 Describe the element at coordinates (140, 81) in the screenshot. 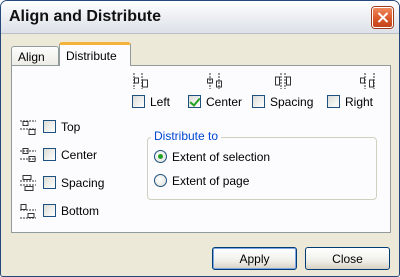

I see `distribute-left-icon` at that location.